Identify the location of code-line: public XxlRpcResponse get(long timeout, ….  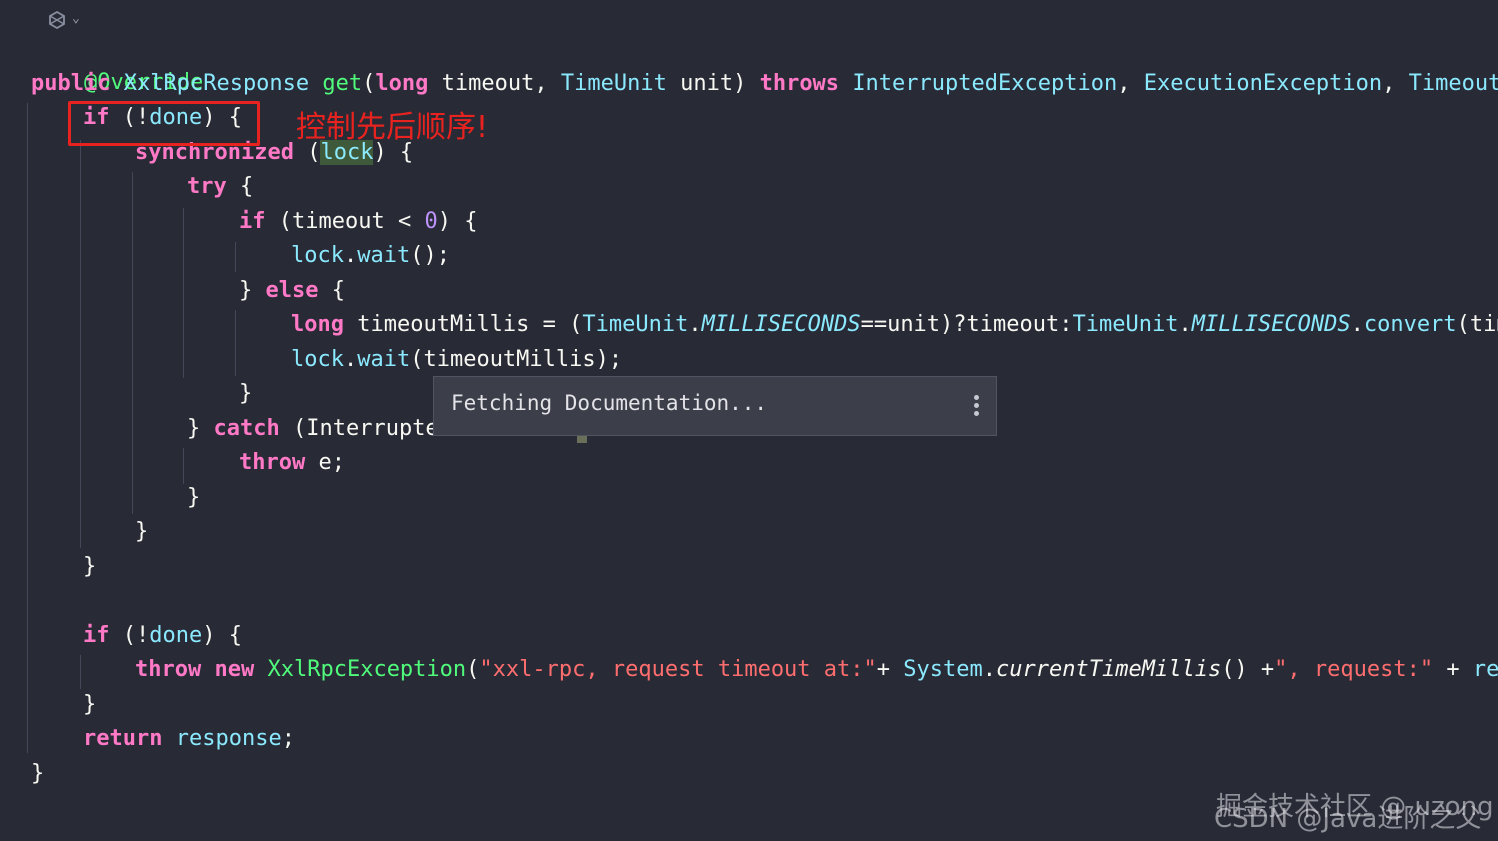
(764, 84).